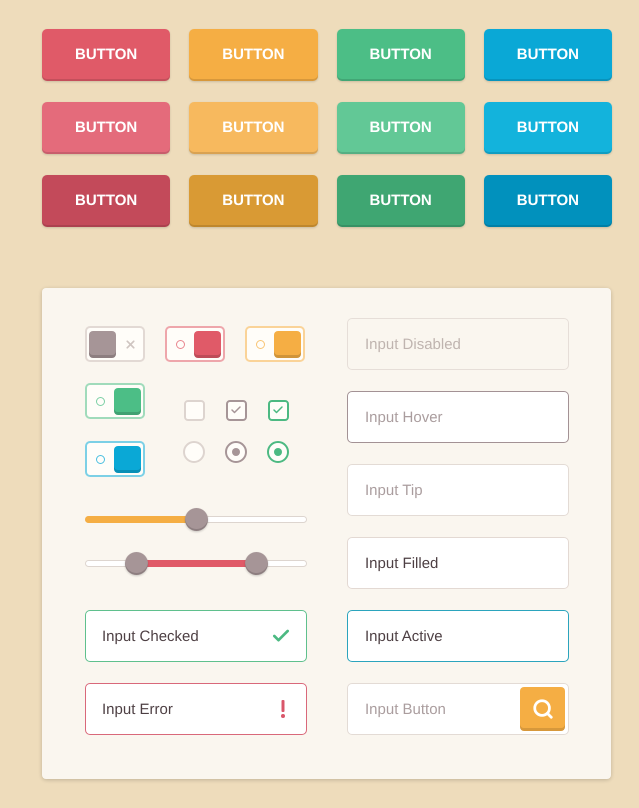 The width and height of the screenshot is (639, 808). I want to click on search-button, so click(542, 709).